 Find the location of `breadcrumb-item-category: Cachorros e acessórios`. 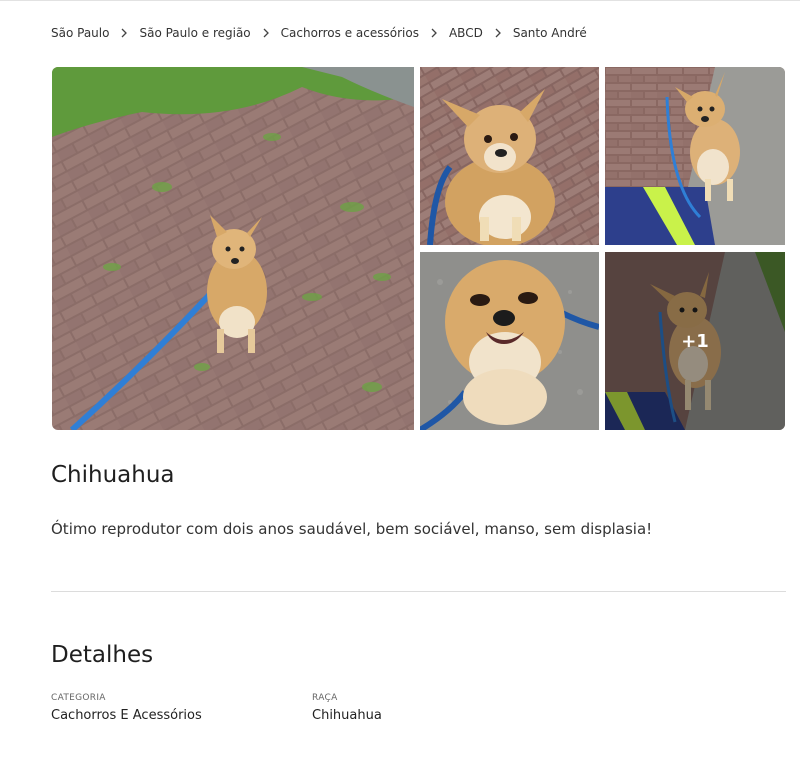

breadcrumb-item-category: Cachorros e acessórios is located at coordinates (350, 33).